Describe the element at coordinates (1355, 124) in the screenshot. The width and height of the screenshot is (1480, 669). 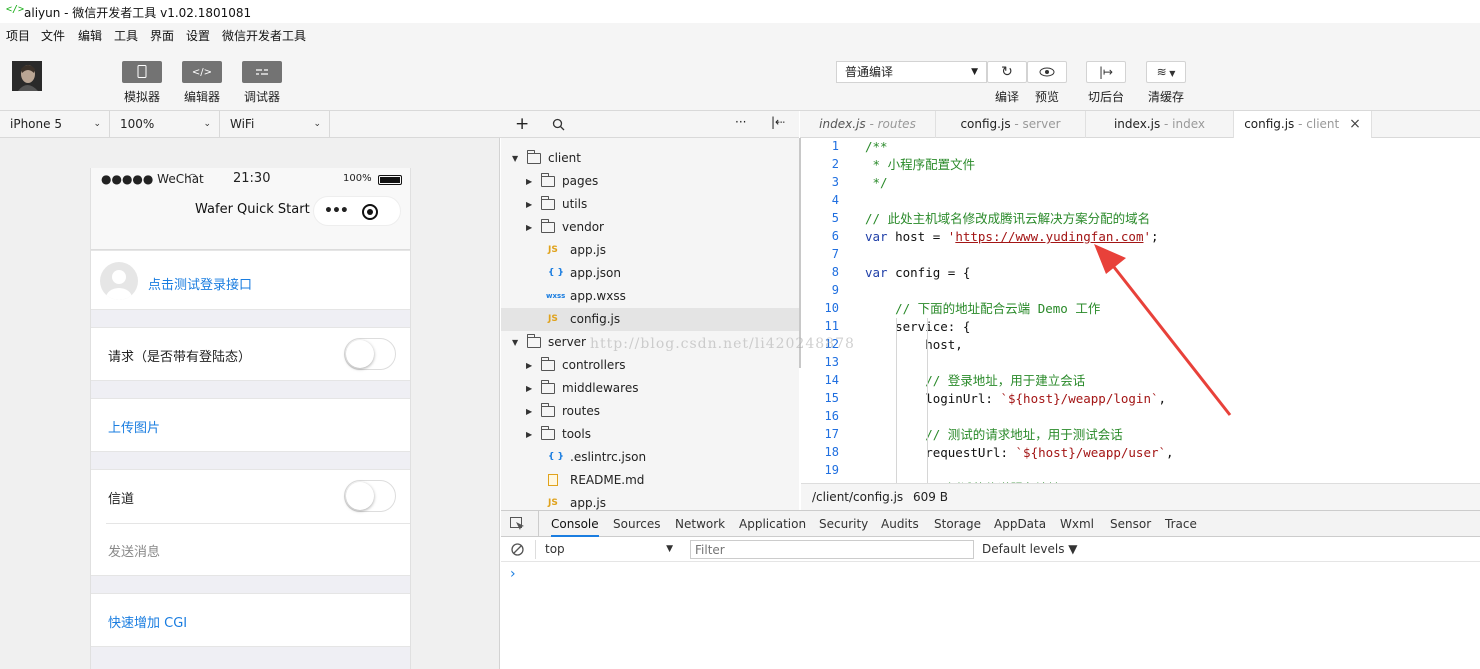
I see `close-icon: ×` at that location.